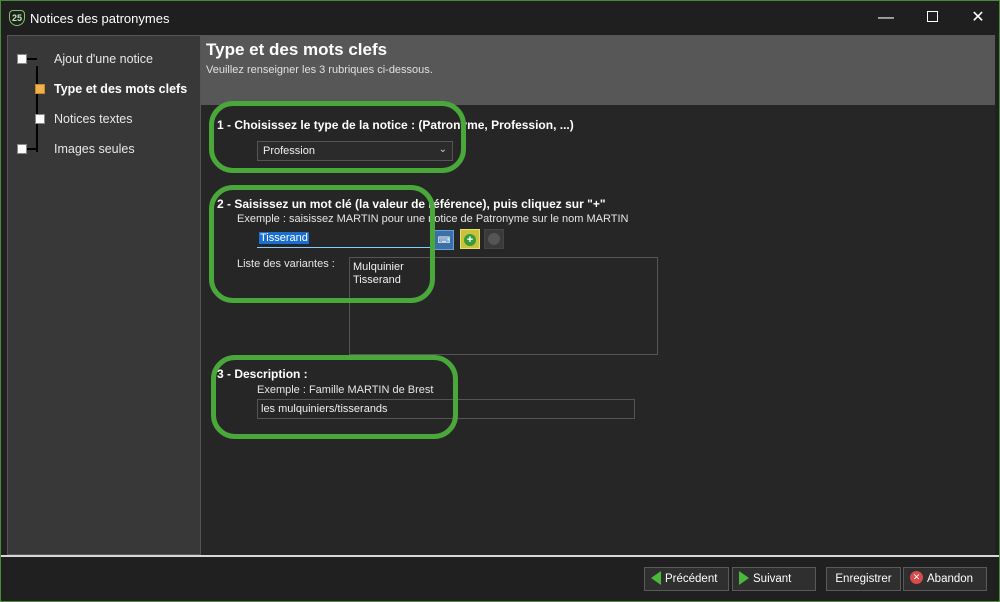  Describe the element at coordinates (337, 137) in the screenshot. I see `highlight-section1` at that location.